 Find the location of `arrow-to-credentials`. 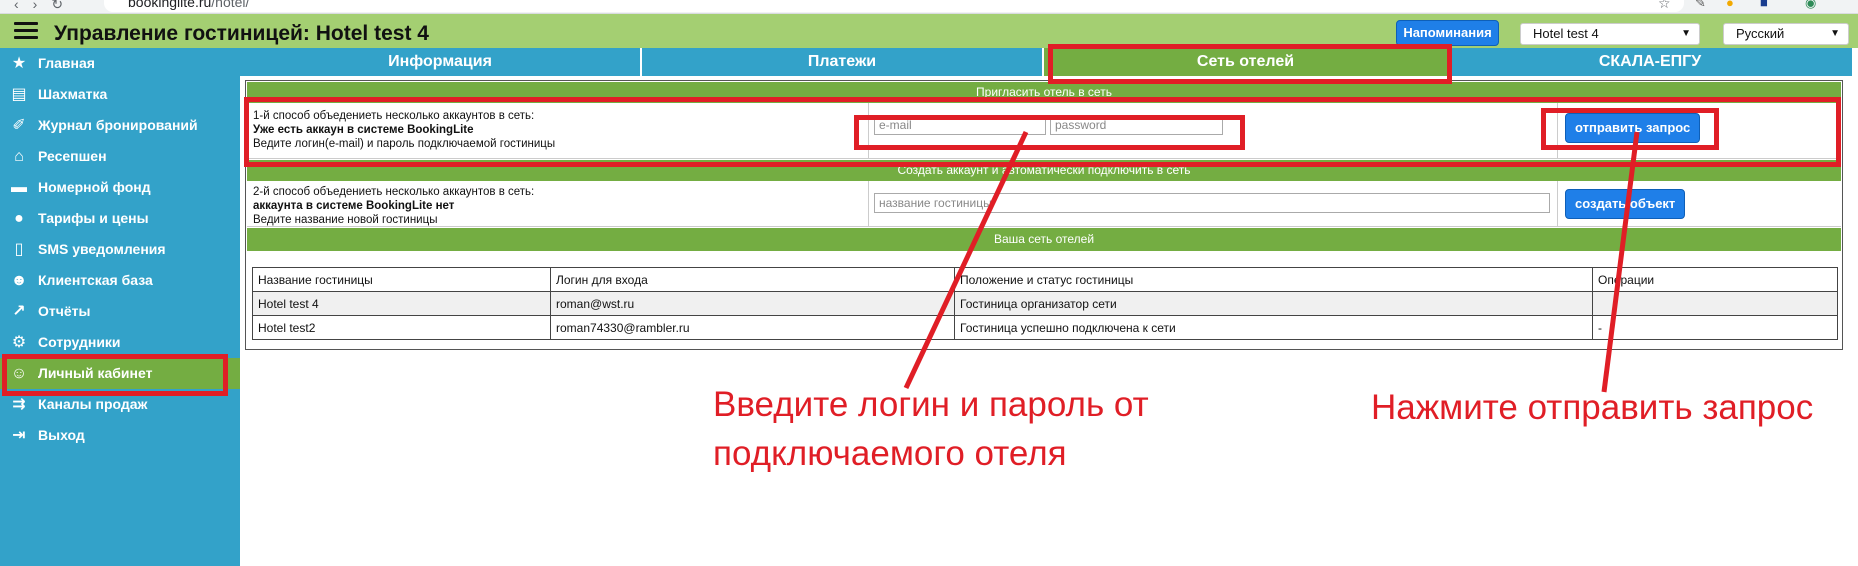

arrow-to-credentials is located at coordinates (966, 260).